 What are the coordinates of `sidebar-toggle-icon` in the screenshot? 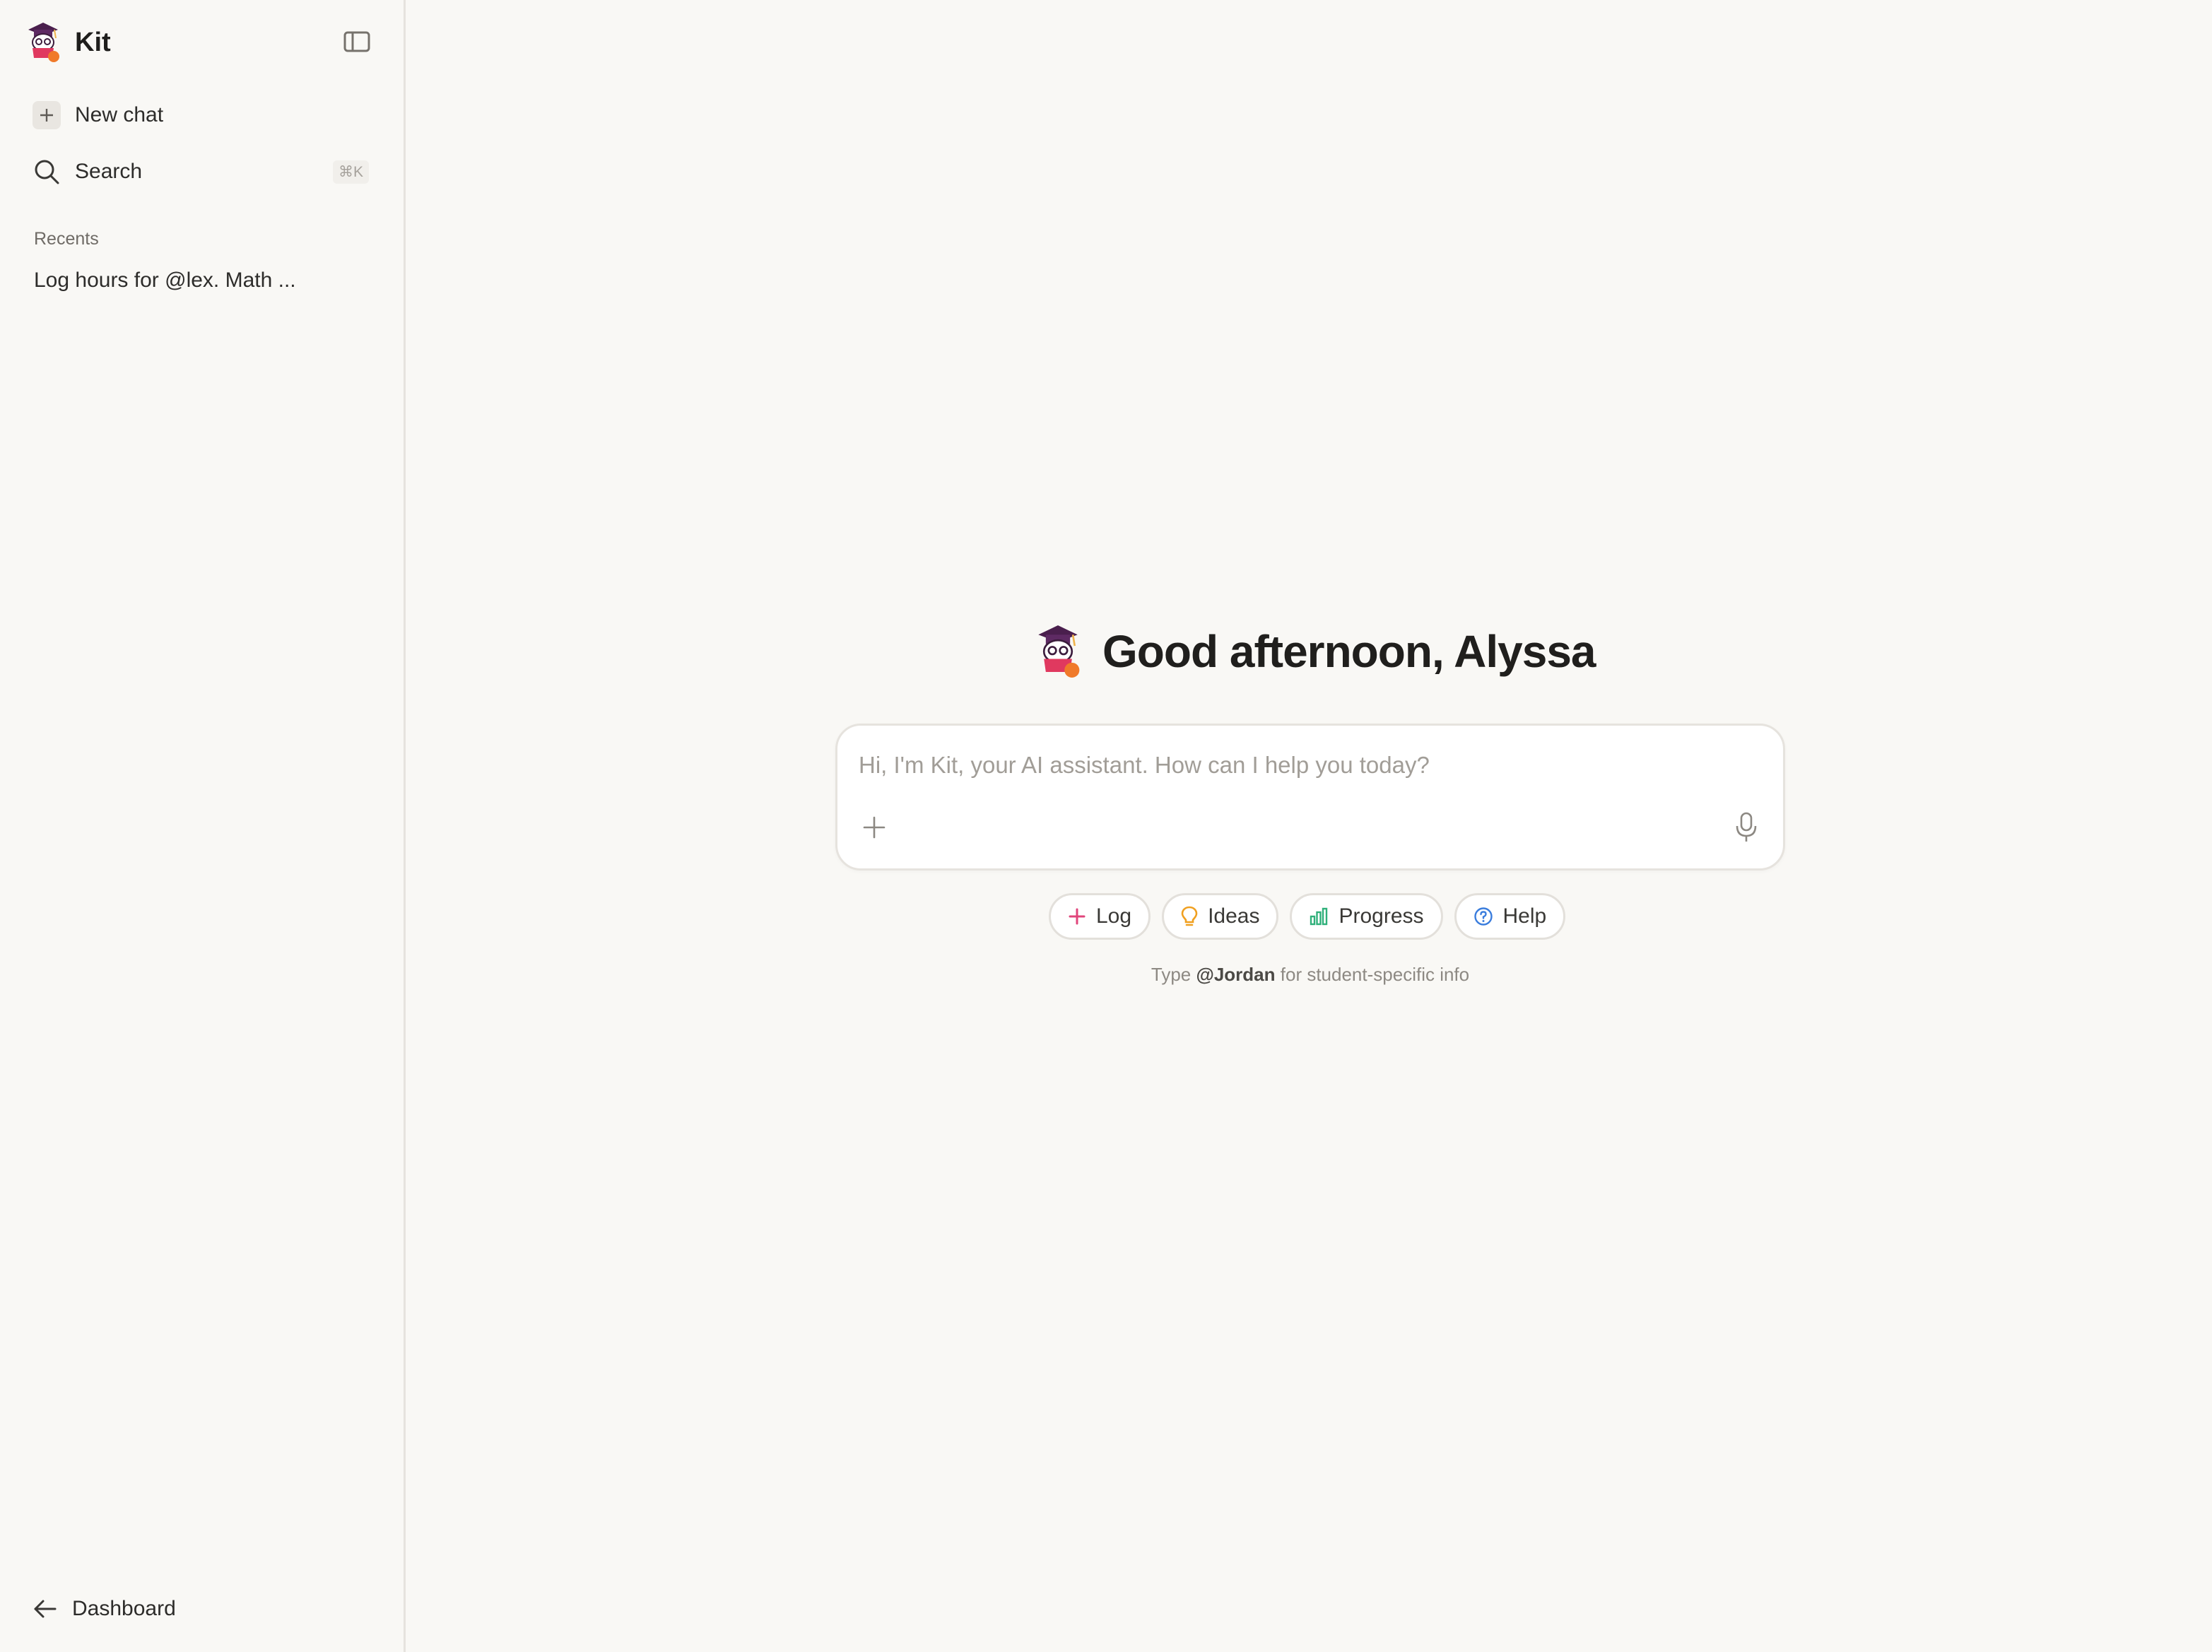 It's located at (356, 42).